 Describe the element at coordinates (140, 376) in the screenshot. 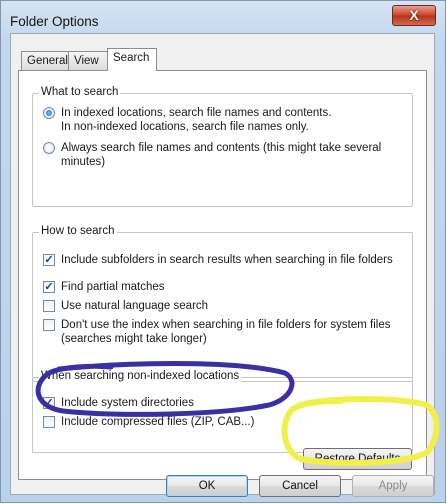

I see `non-indexed-legend: When searching non-indexed locations` at that location.